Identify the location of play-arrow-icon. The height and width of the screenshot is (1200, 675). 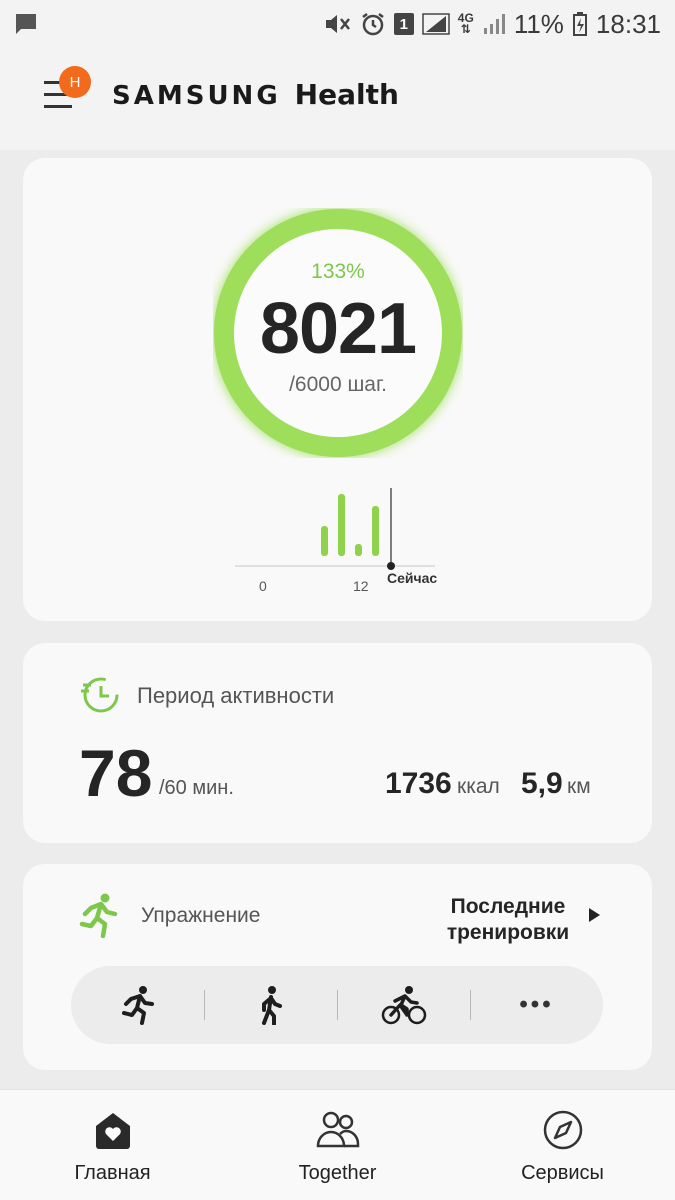
(594, 915).